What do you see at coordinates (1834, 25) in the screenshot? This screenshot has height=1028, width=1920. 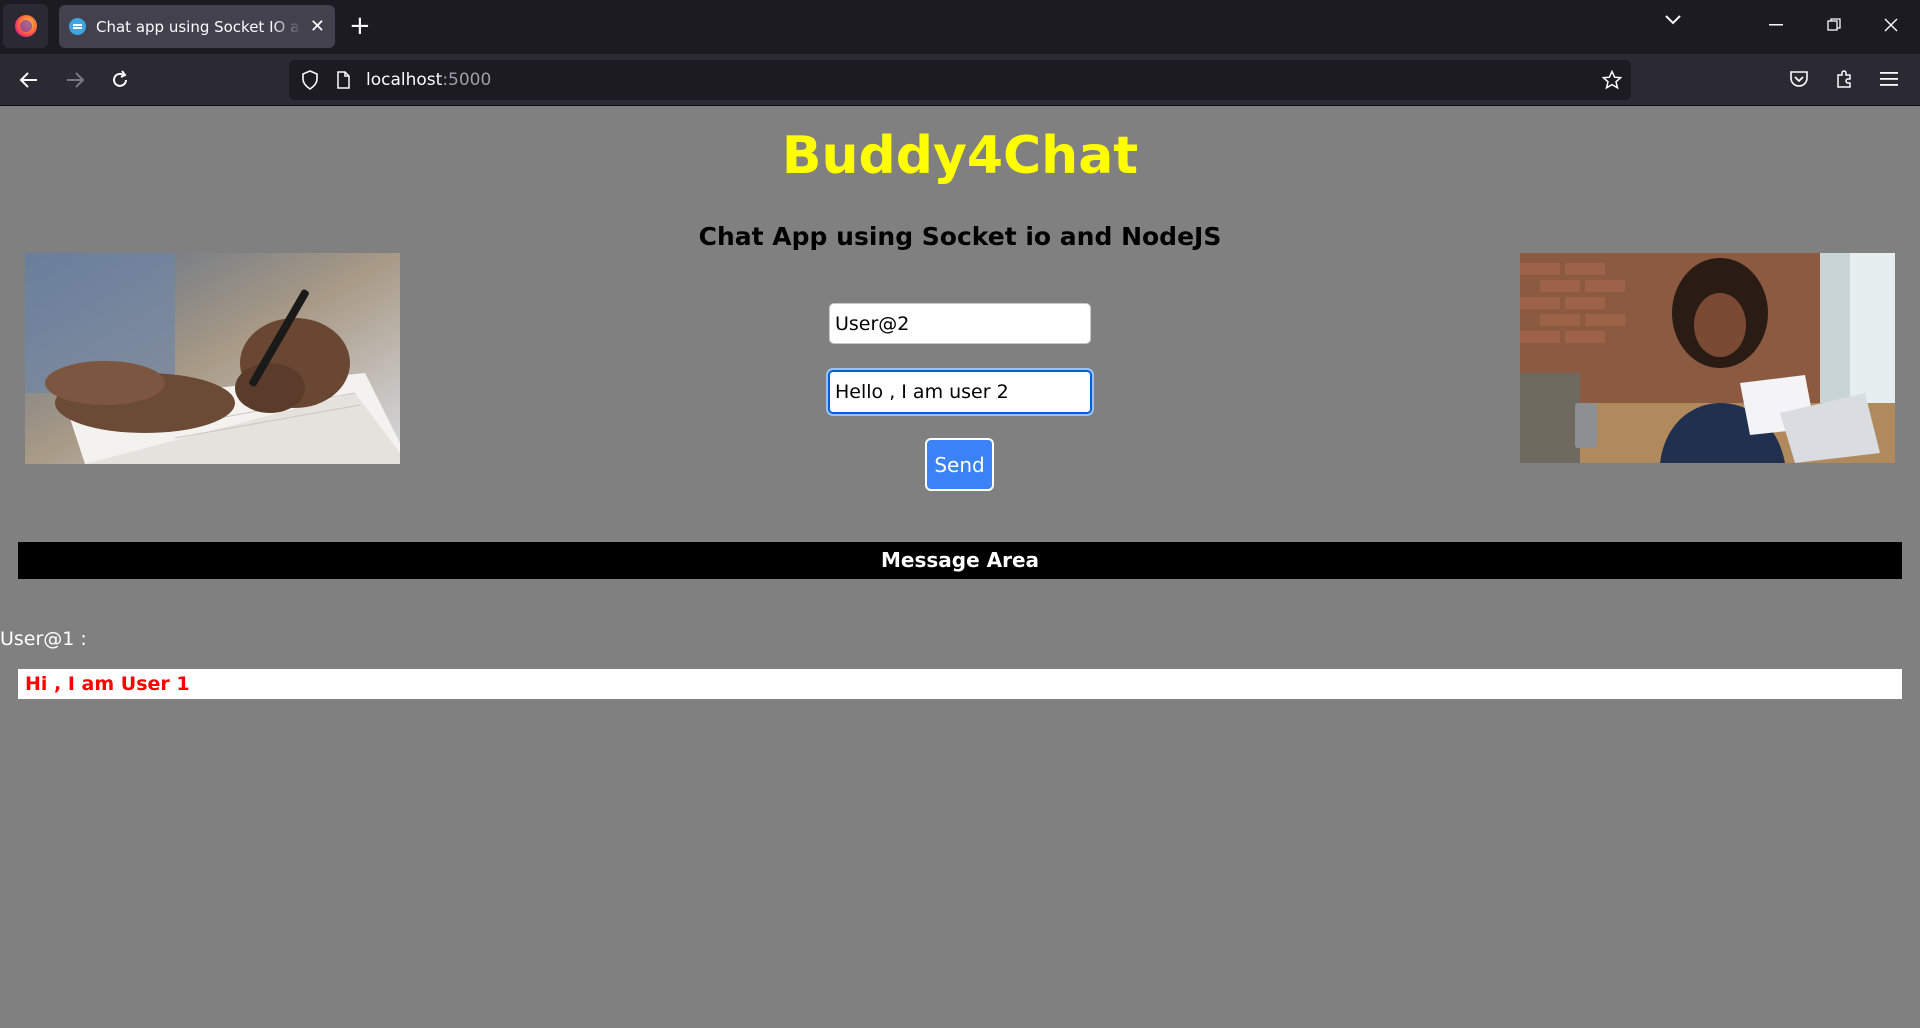 I see `restore-icon` at bounding box center [1834, 25].